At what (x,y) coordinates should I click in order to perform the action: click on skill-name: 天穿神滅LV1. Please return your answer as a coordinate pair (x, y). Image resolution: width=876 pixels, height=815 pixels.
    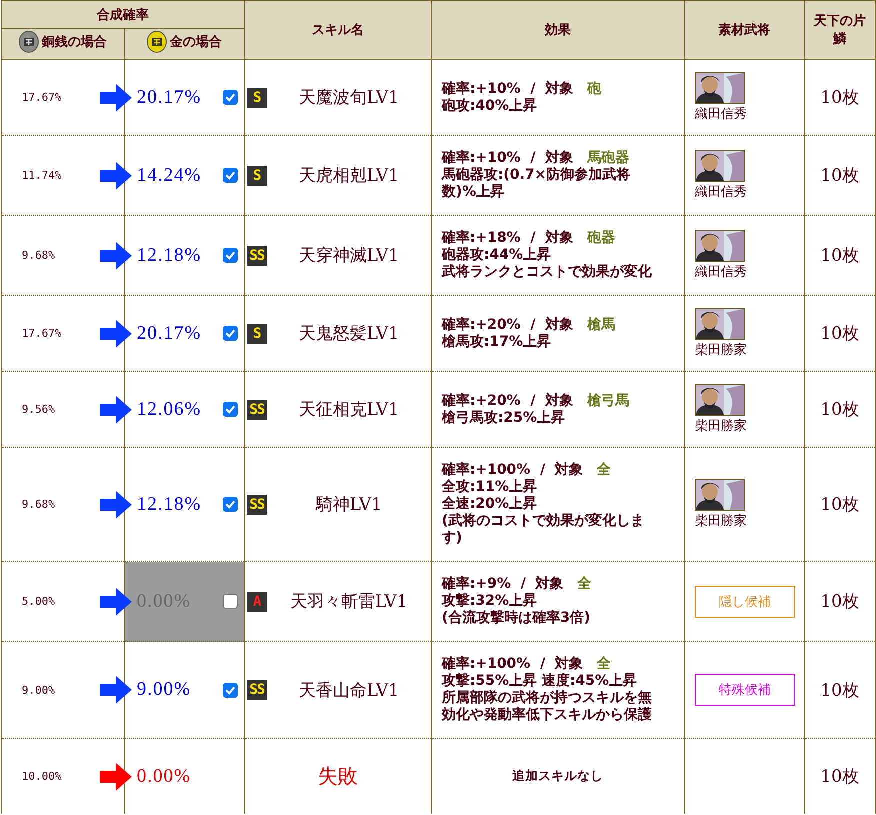
    Looking at the image, I should click on (349, 256).